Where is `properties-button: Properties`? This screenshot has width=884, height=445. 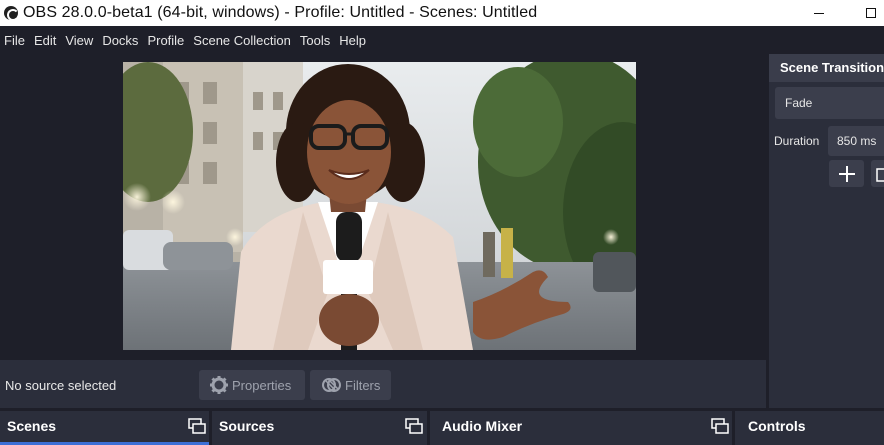
properties-button: Properties is located at coordinates (252, 385).